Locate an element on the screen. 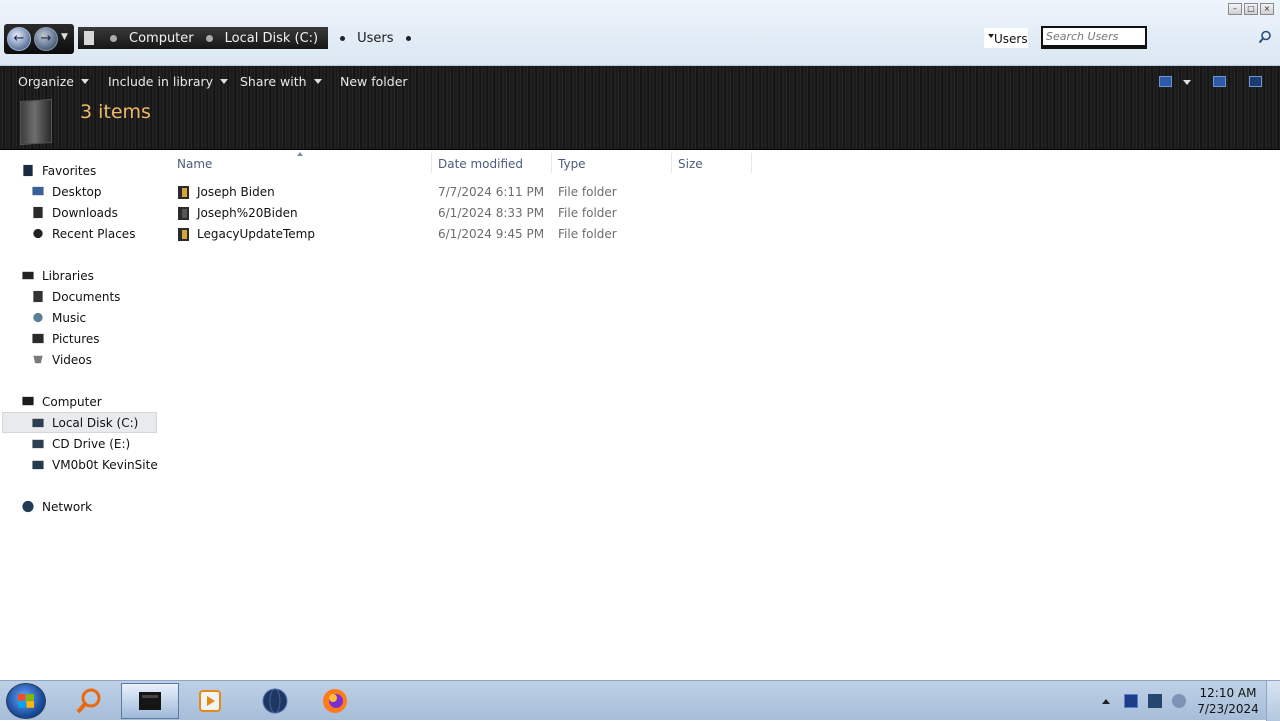  desktop-icon is located at coordinates (38, 191).